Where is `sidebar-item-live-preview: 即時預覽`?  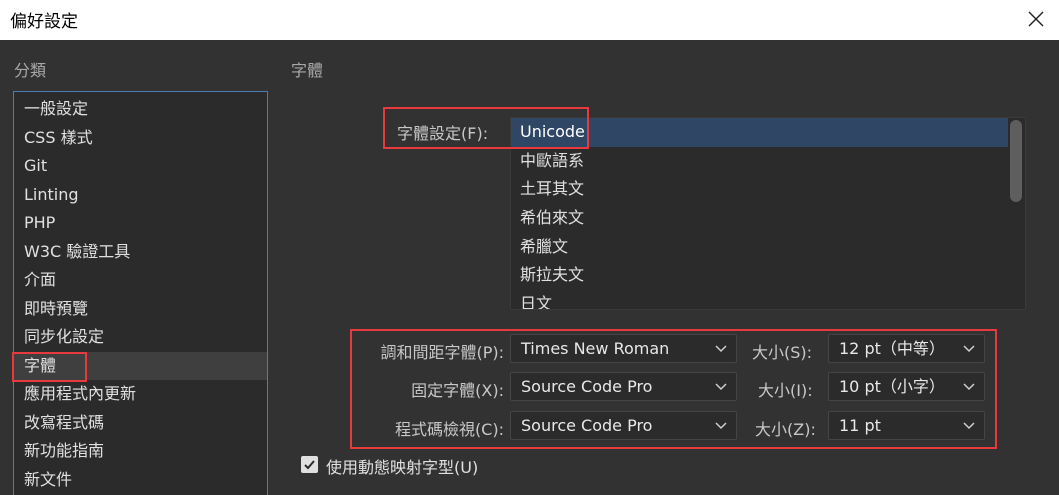
sidebar-item-live-preview: 即時預覽 is located at coordinates (140, 309).